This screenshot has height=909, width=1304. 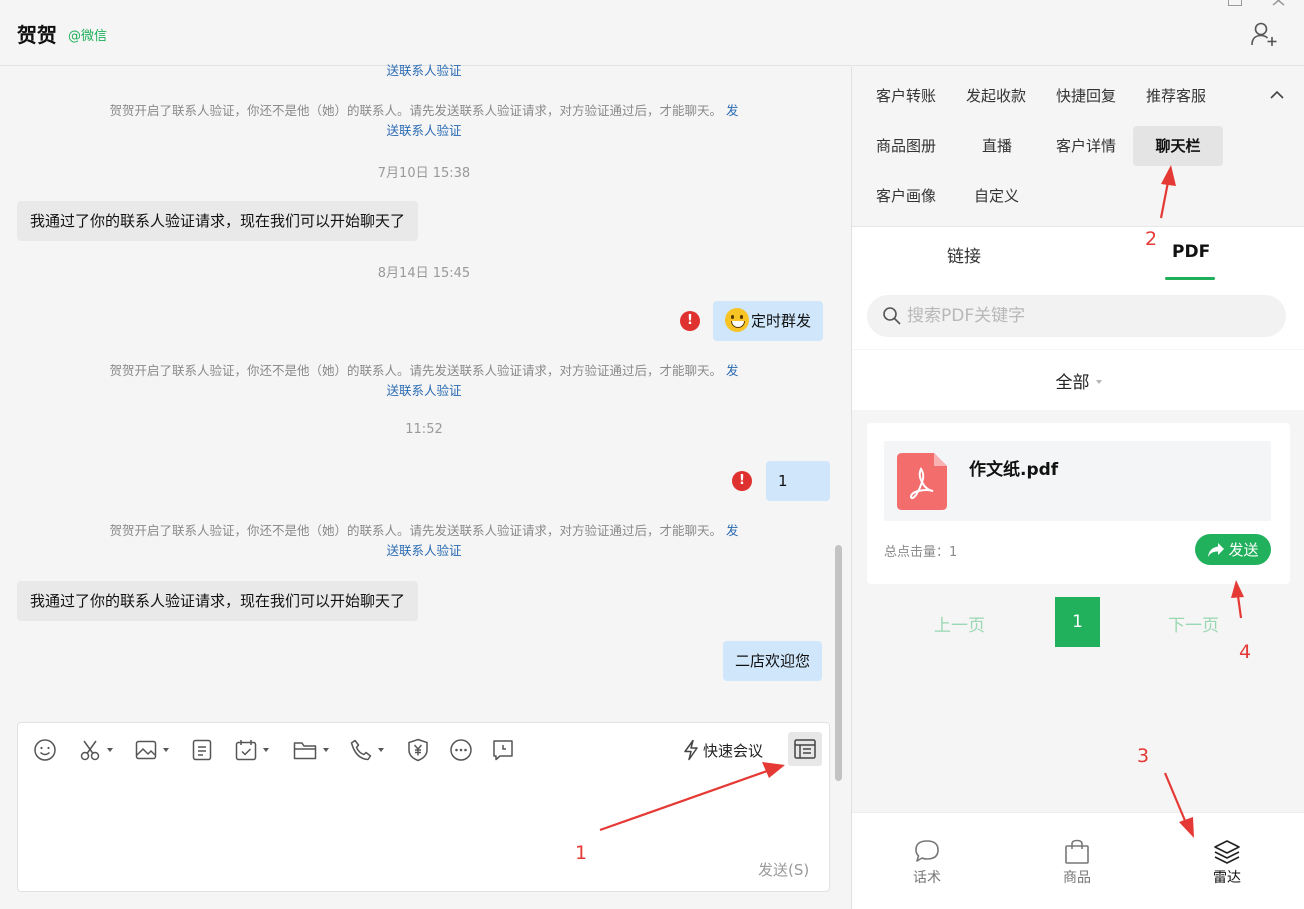 I want to click on chat-history-button, so click(x=503, y=750).